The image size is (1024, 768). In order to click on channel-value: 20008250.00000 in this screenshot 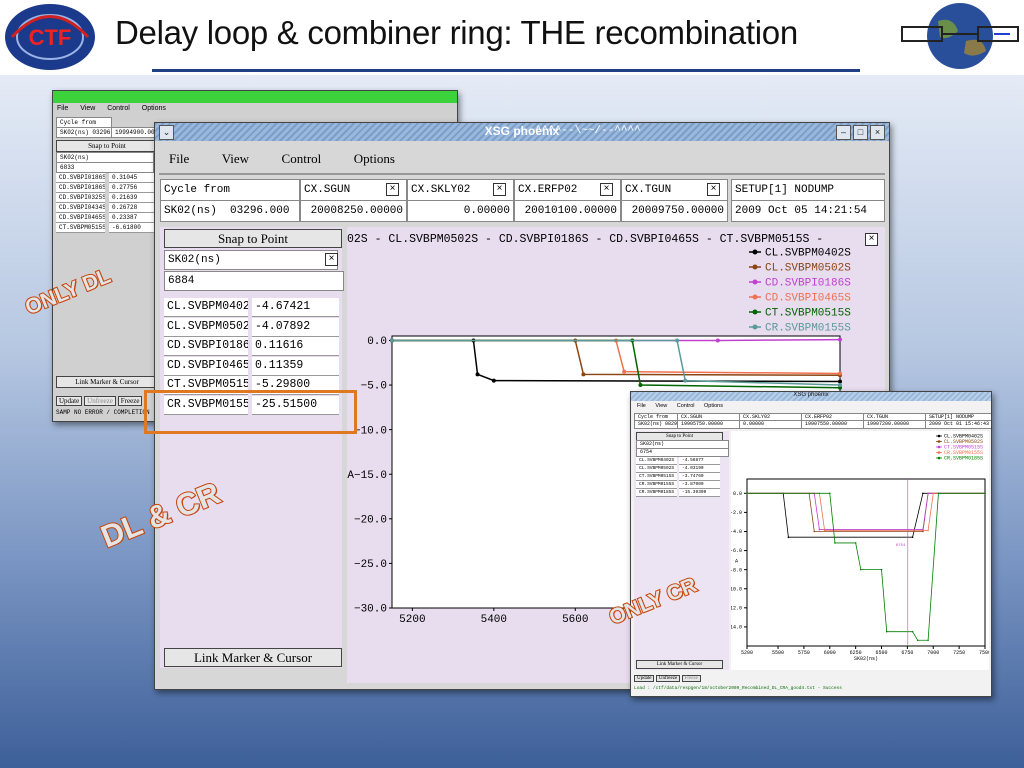, I will do `click(353, 211)`.